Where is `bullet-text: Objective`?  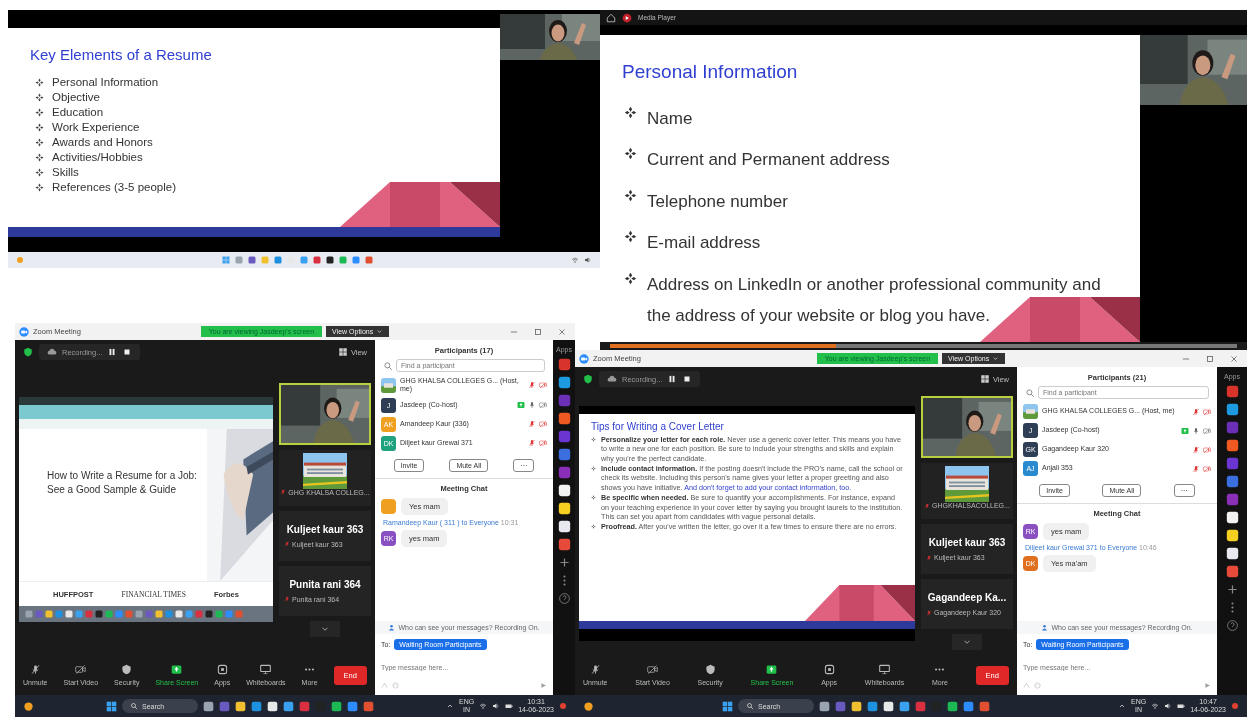
bullet-text: Objective is located at coordinates (76, 97).